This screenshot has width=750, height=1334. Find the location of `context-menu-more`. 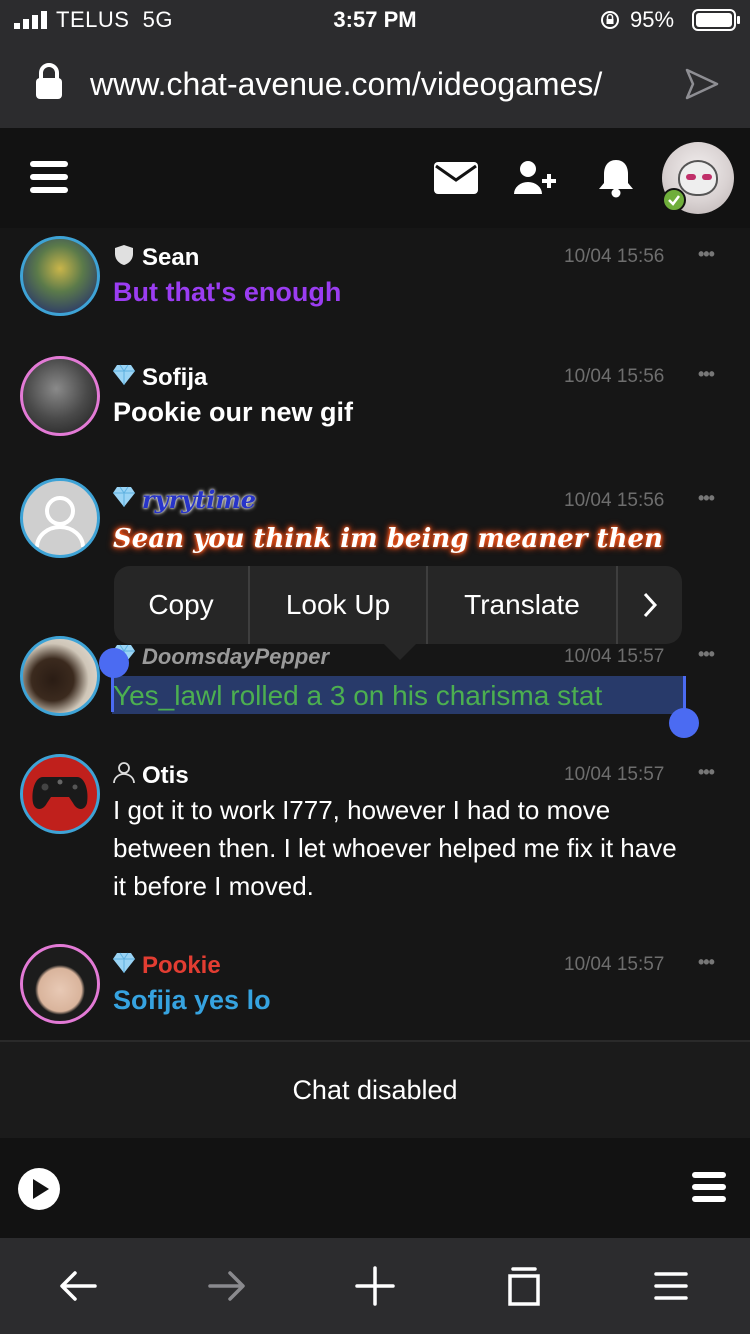

context-menu-more is located at coordinates (650, 605).